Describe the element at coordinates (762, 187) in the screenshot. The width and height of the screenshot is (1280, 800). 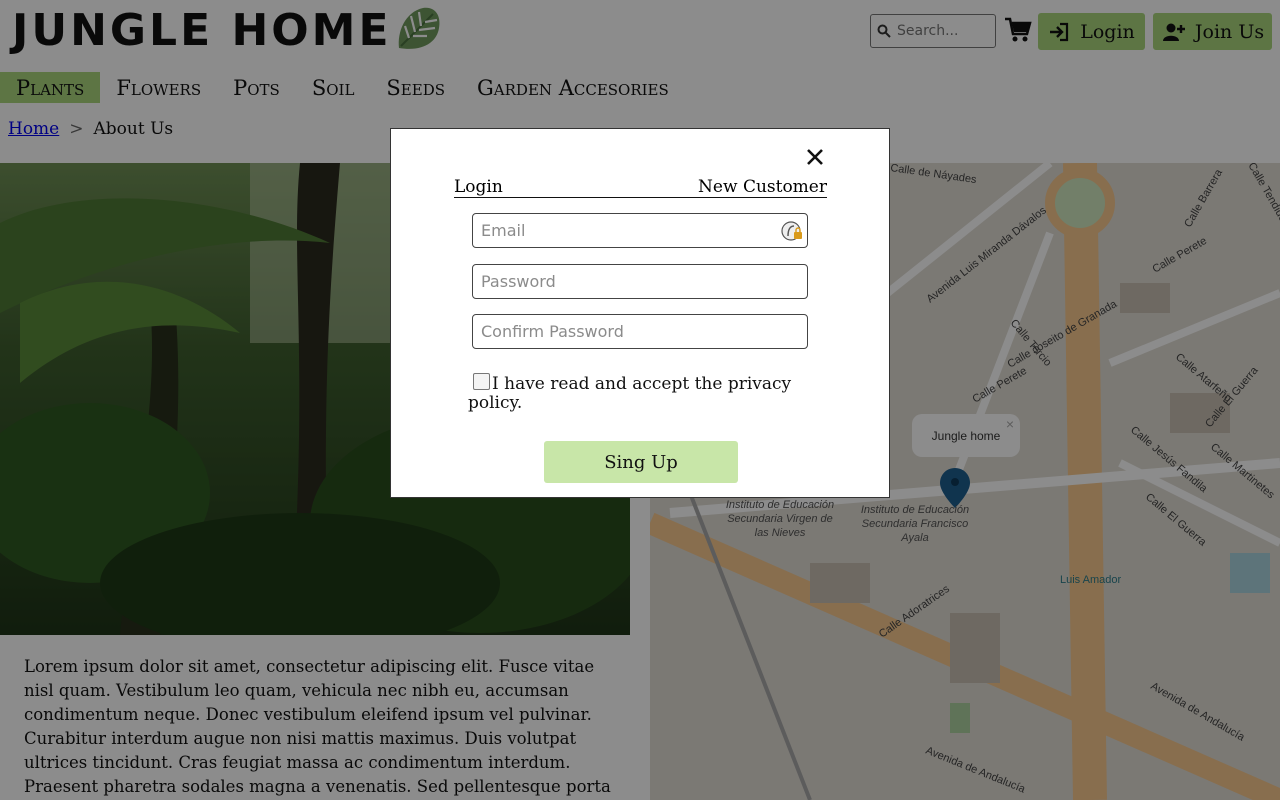
I see `tab-new-customer: New Customer` at that location.